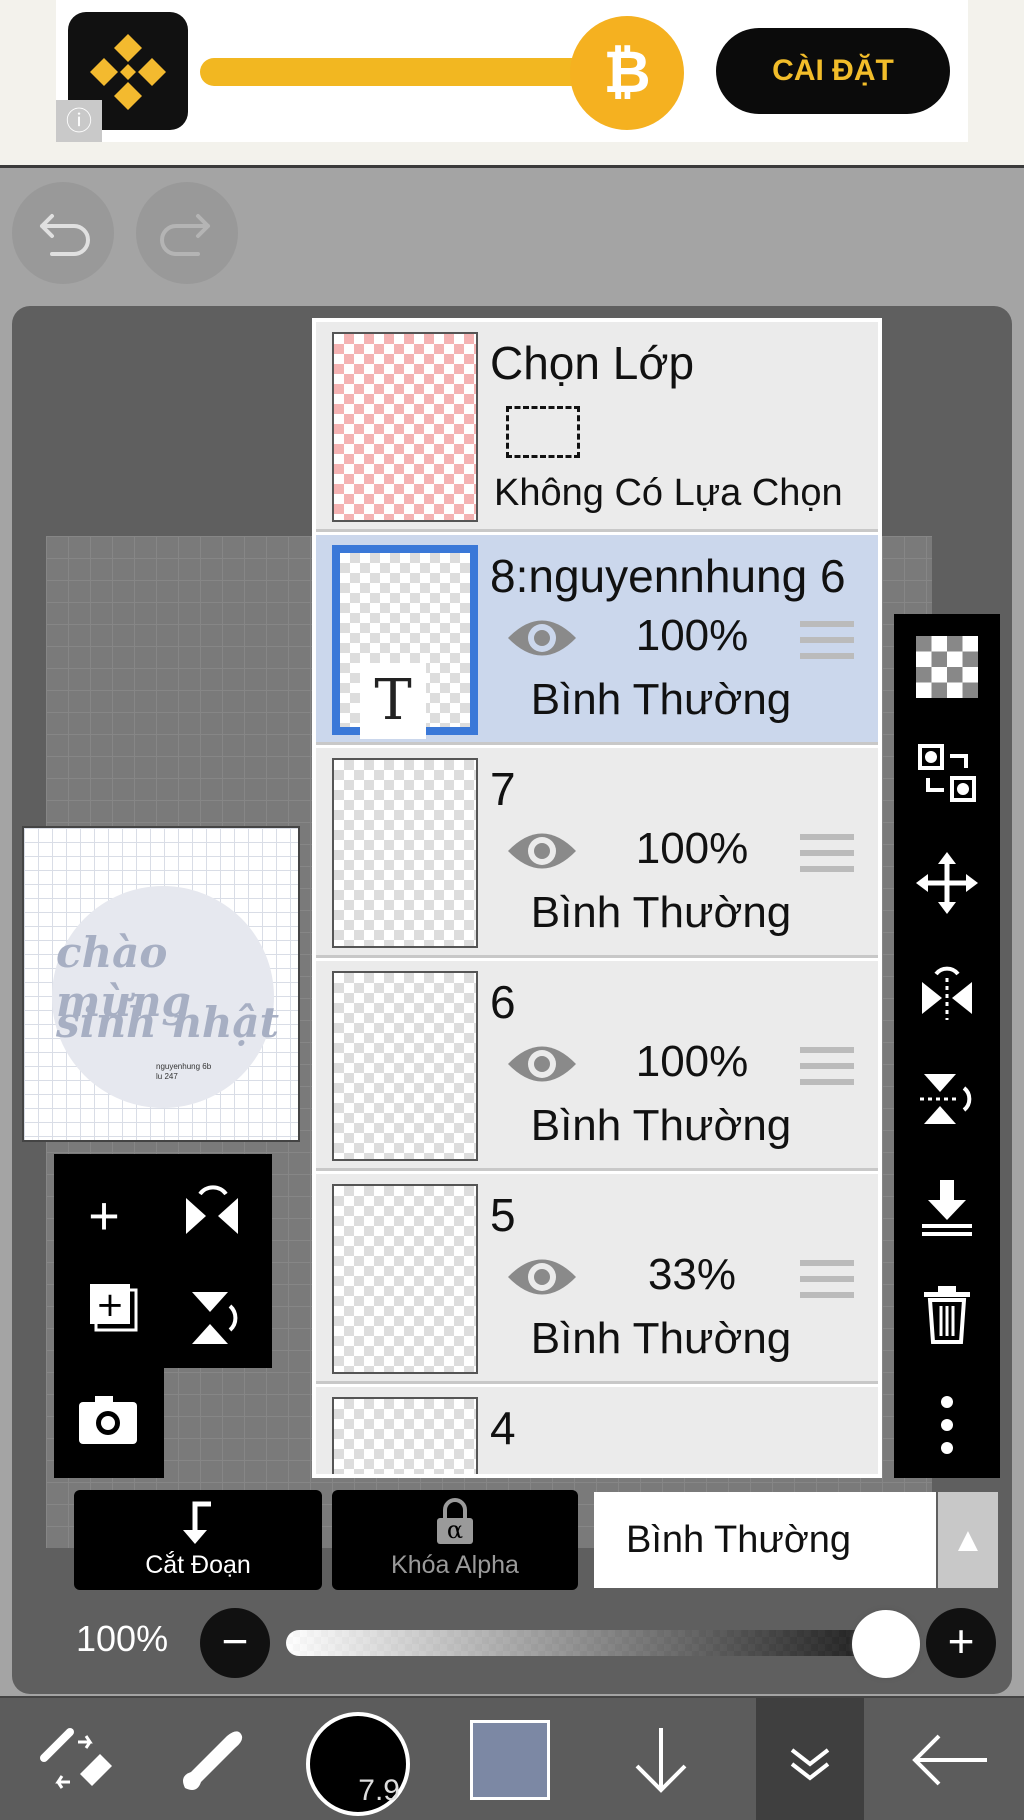  I want to click on undo-button, so click(63, 233).